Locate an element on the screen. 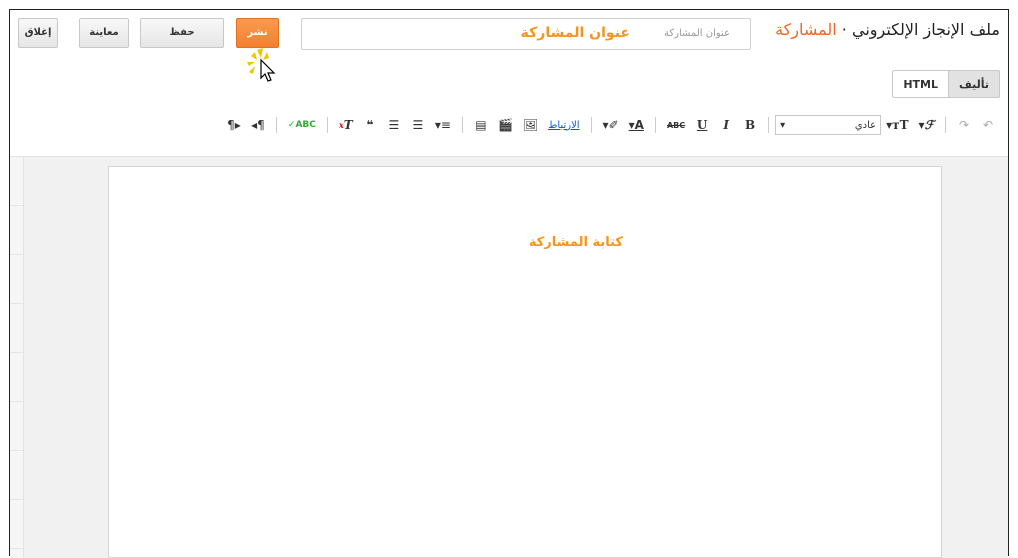 The image size is (1018, 558). text-color-icon: A▾ is located at coordinates (636, 125).